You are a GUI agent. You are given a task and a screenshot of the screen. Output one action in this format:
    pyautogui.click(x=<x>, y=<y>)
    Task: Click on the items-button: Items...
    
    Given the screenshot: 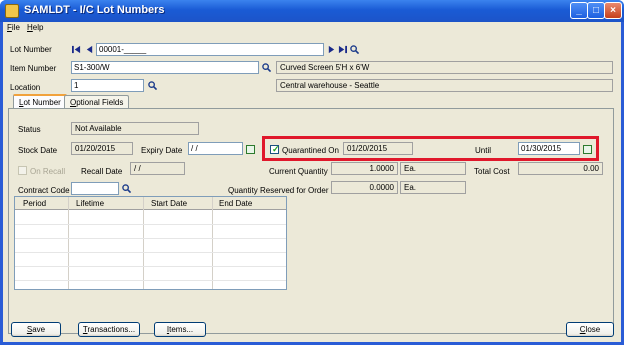 What is the action you would take?
    pyautogui.click(x=180, y=329)
    